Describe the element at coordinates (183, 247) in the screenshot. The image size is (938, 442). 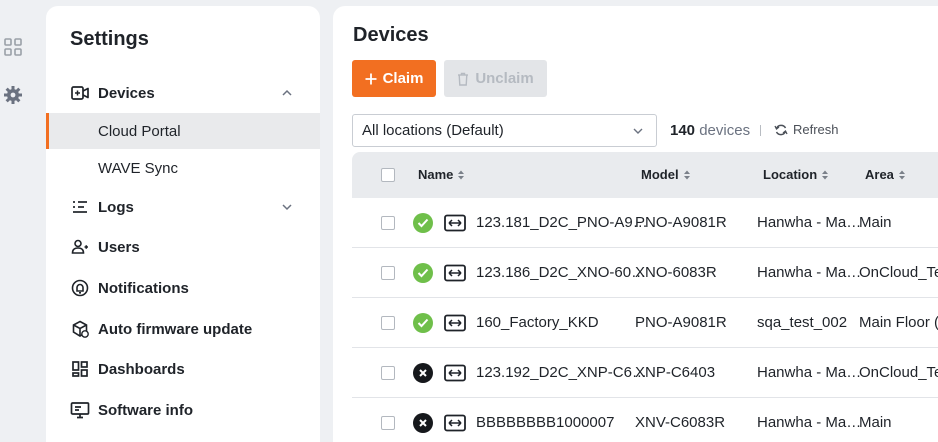
I see `nav-item-users: Users` at that location.